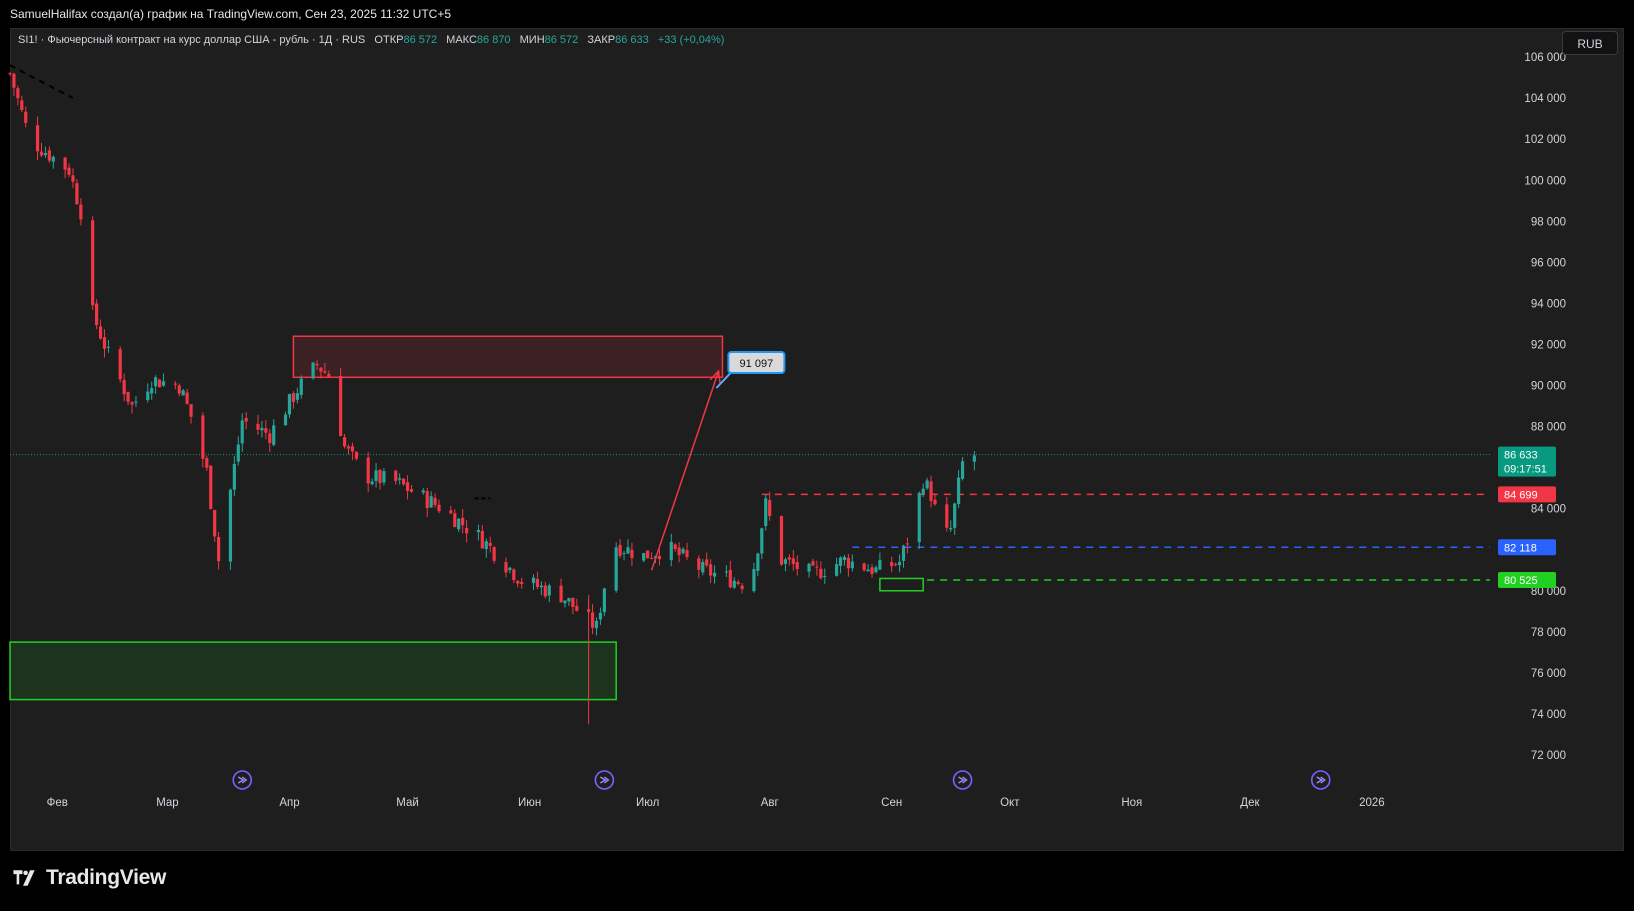  I want to click on y-tick-label: 94 000, so click(1548, 304).